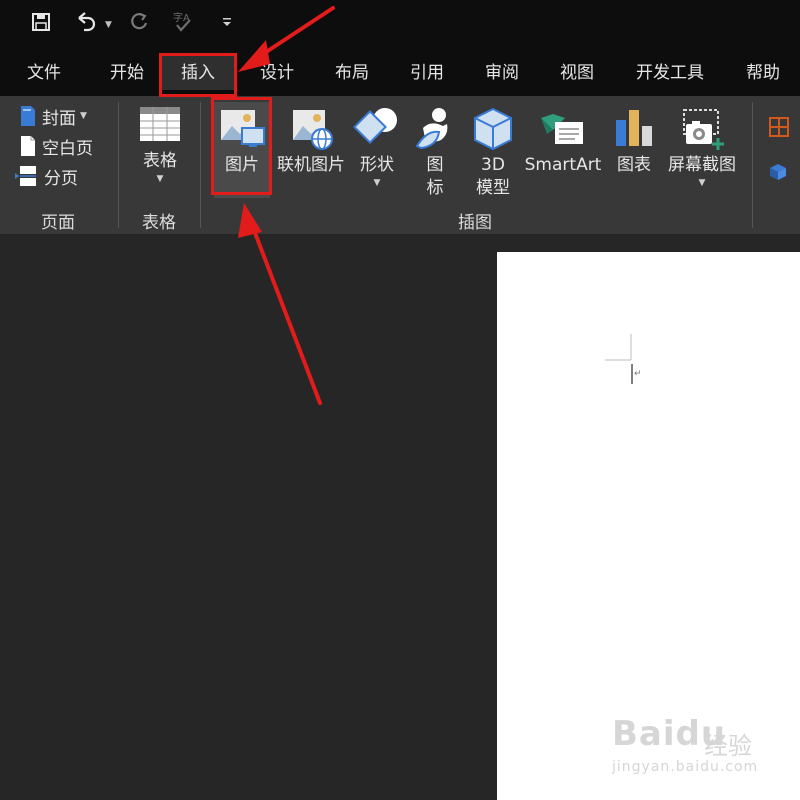  I want to click on icons-label-line2: 标, so click(435, 188).